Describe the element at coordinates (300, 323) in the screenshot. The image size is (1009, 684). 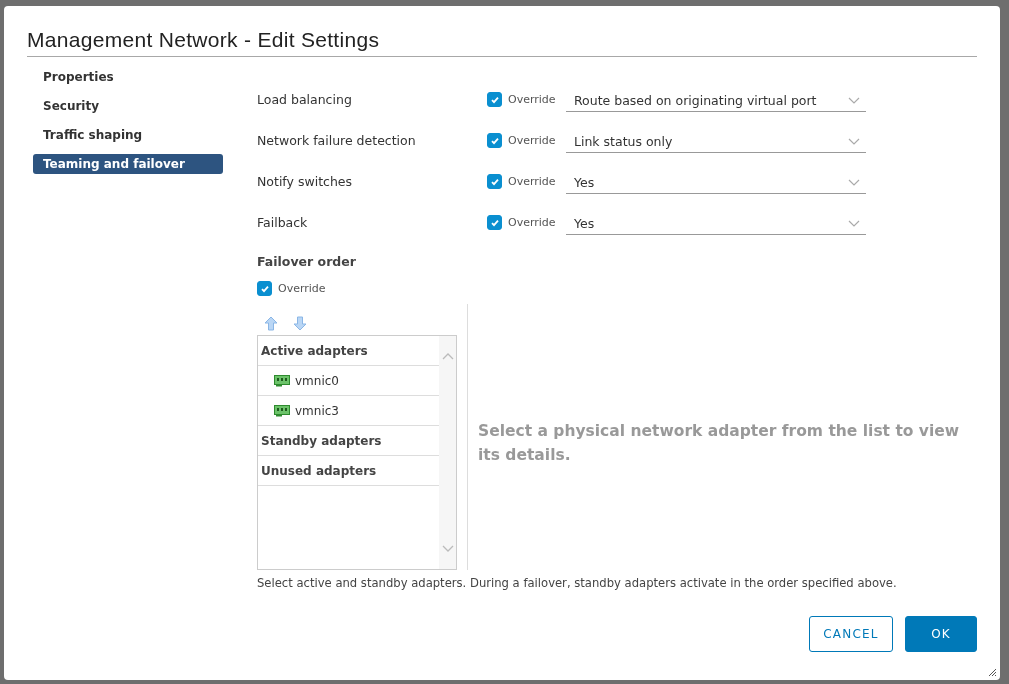
I see `arrow-down-icon` at that location.